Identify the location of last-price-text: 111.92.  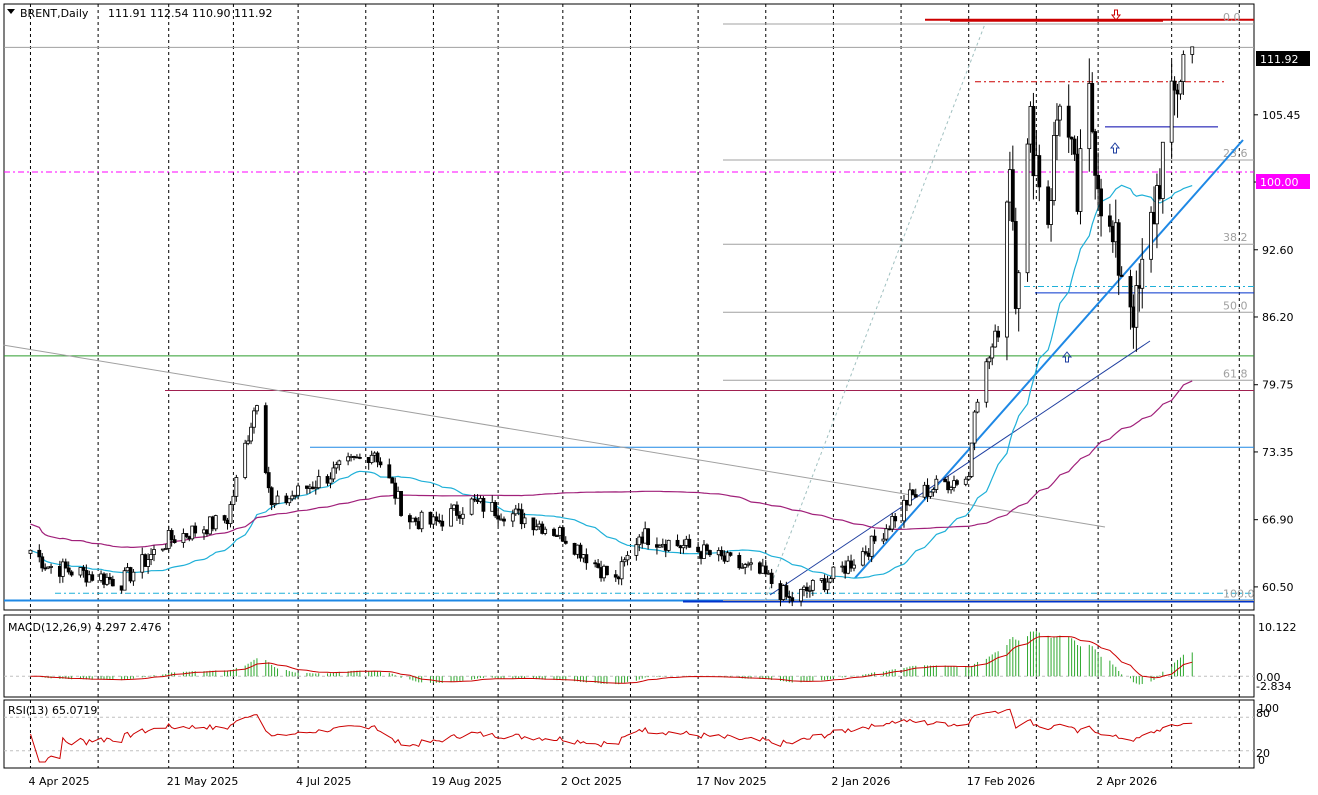
(1279, 59).